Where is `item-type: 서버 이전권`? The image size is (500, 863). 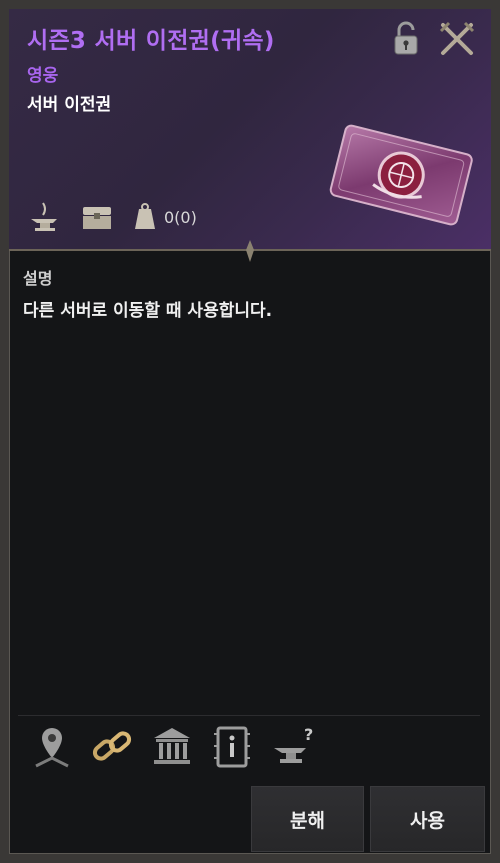 item-type: 서버 이전권 is located at coordinates (69, 105).